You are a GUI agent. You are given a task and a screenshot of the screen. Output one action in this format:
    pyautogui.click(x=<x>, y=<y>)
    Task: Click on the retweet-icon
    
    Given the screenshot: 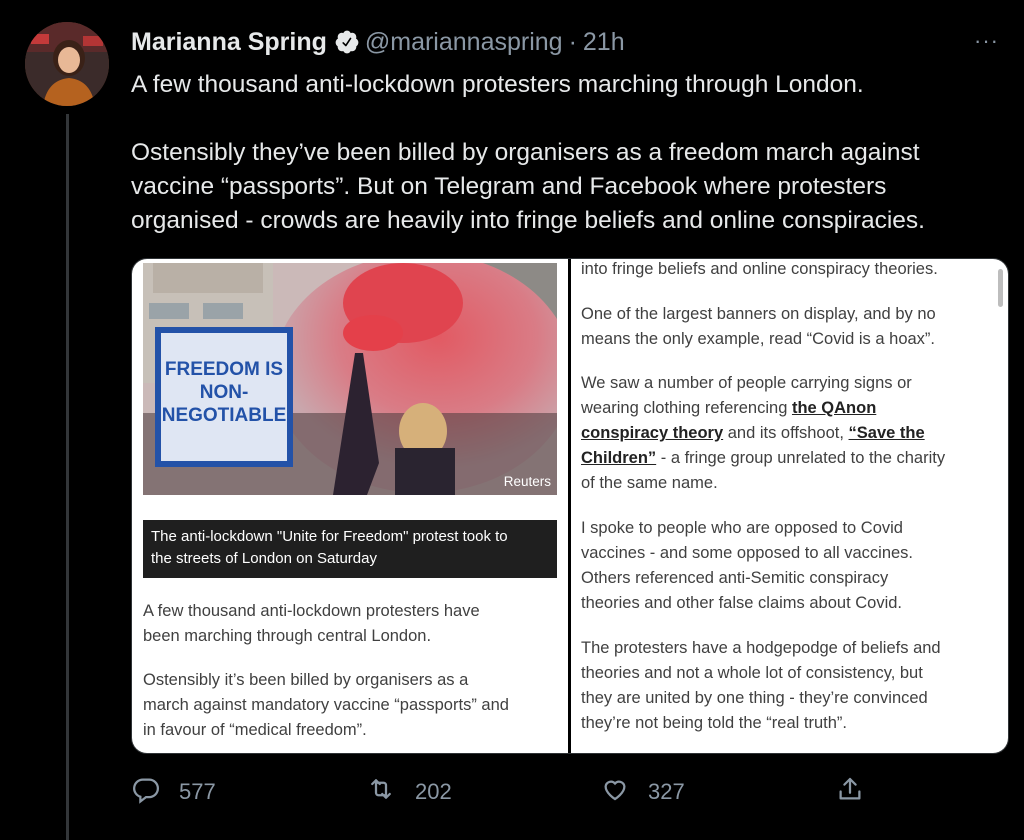 What is the action you would take?
    pyautogui.click(x=381, y=792)
    